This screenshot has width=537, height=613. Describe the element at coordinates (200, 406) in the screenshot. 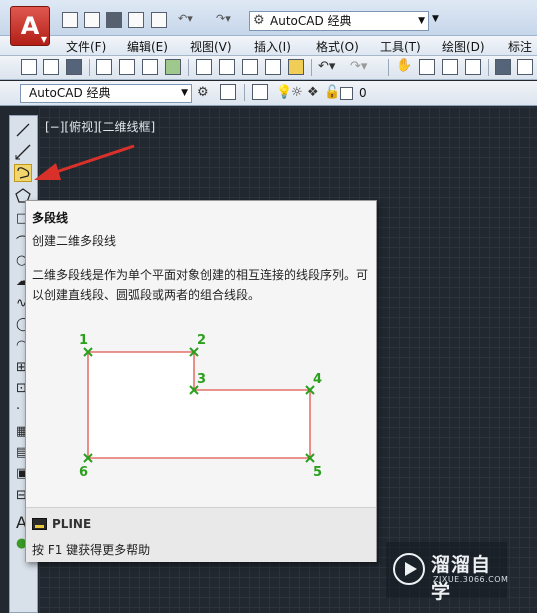

I see `polyline-illustration: 1 2 3 4 5 6` at that location.